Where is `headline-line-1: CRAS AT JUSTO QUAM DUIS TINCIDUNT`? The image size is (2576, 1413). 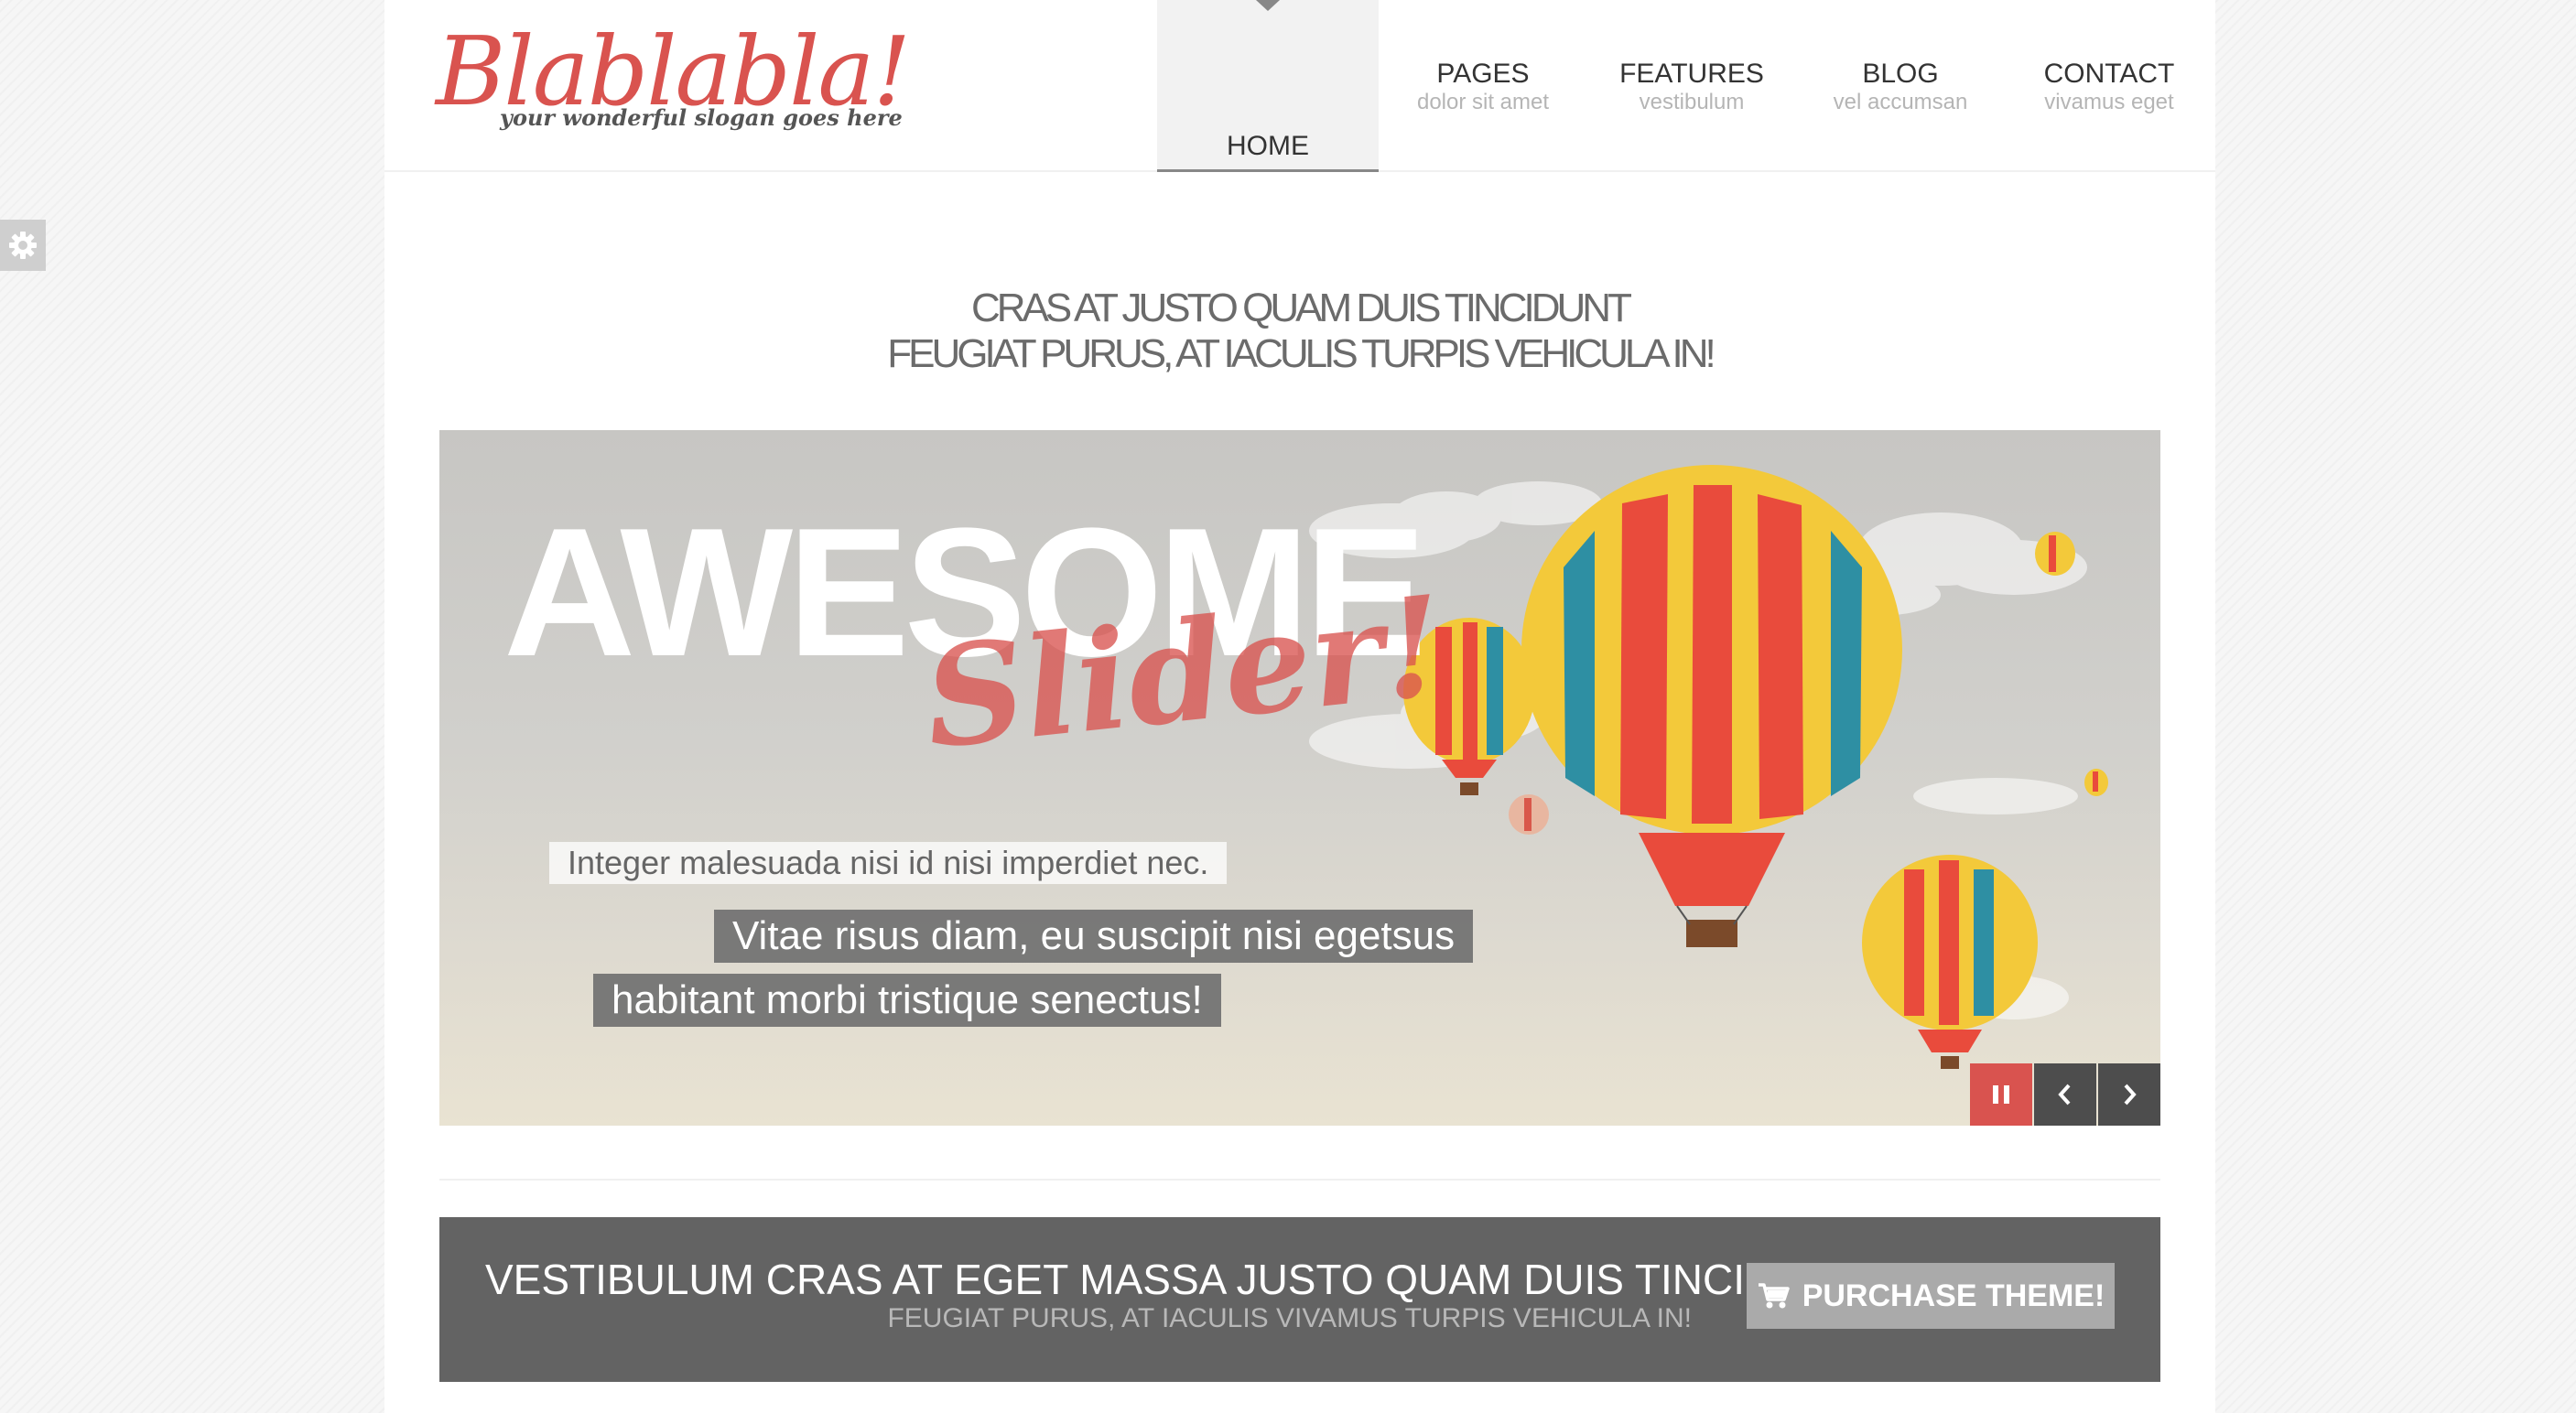
headline-line-1: CRAS AT JUSTO QUAM DUIS TINCIDUNT is located at coordinates (1302, 308).